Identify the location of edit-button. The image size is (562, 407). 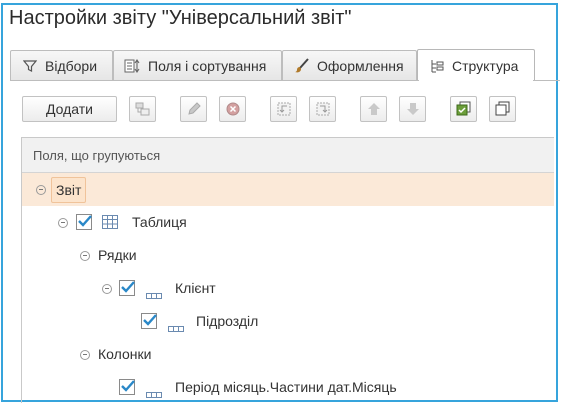
(193, 109).